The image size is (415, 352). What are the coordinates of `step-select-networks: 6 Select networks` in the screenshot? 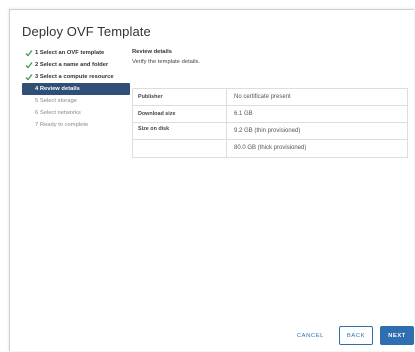 It's located at (76, 113).